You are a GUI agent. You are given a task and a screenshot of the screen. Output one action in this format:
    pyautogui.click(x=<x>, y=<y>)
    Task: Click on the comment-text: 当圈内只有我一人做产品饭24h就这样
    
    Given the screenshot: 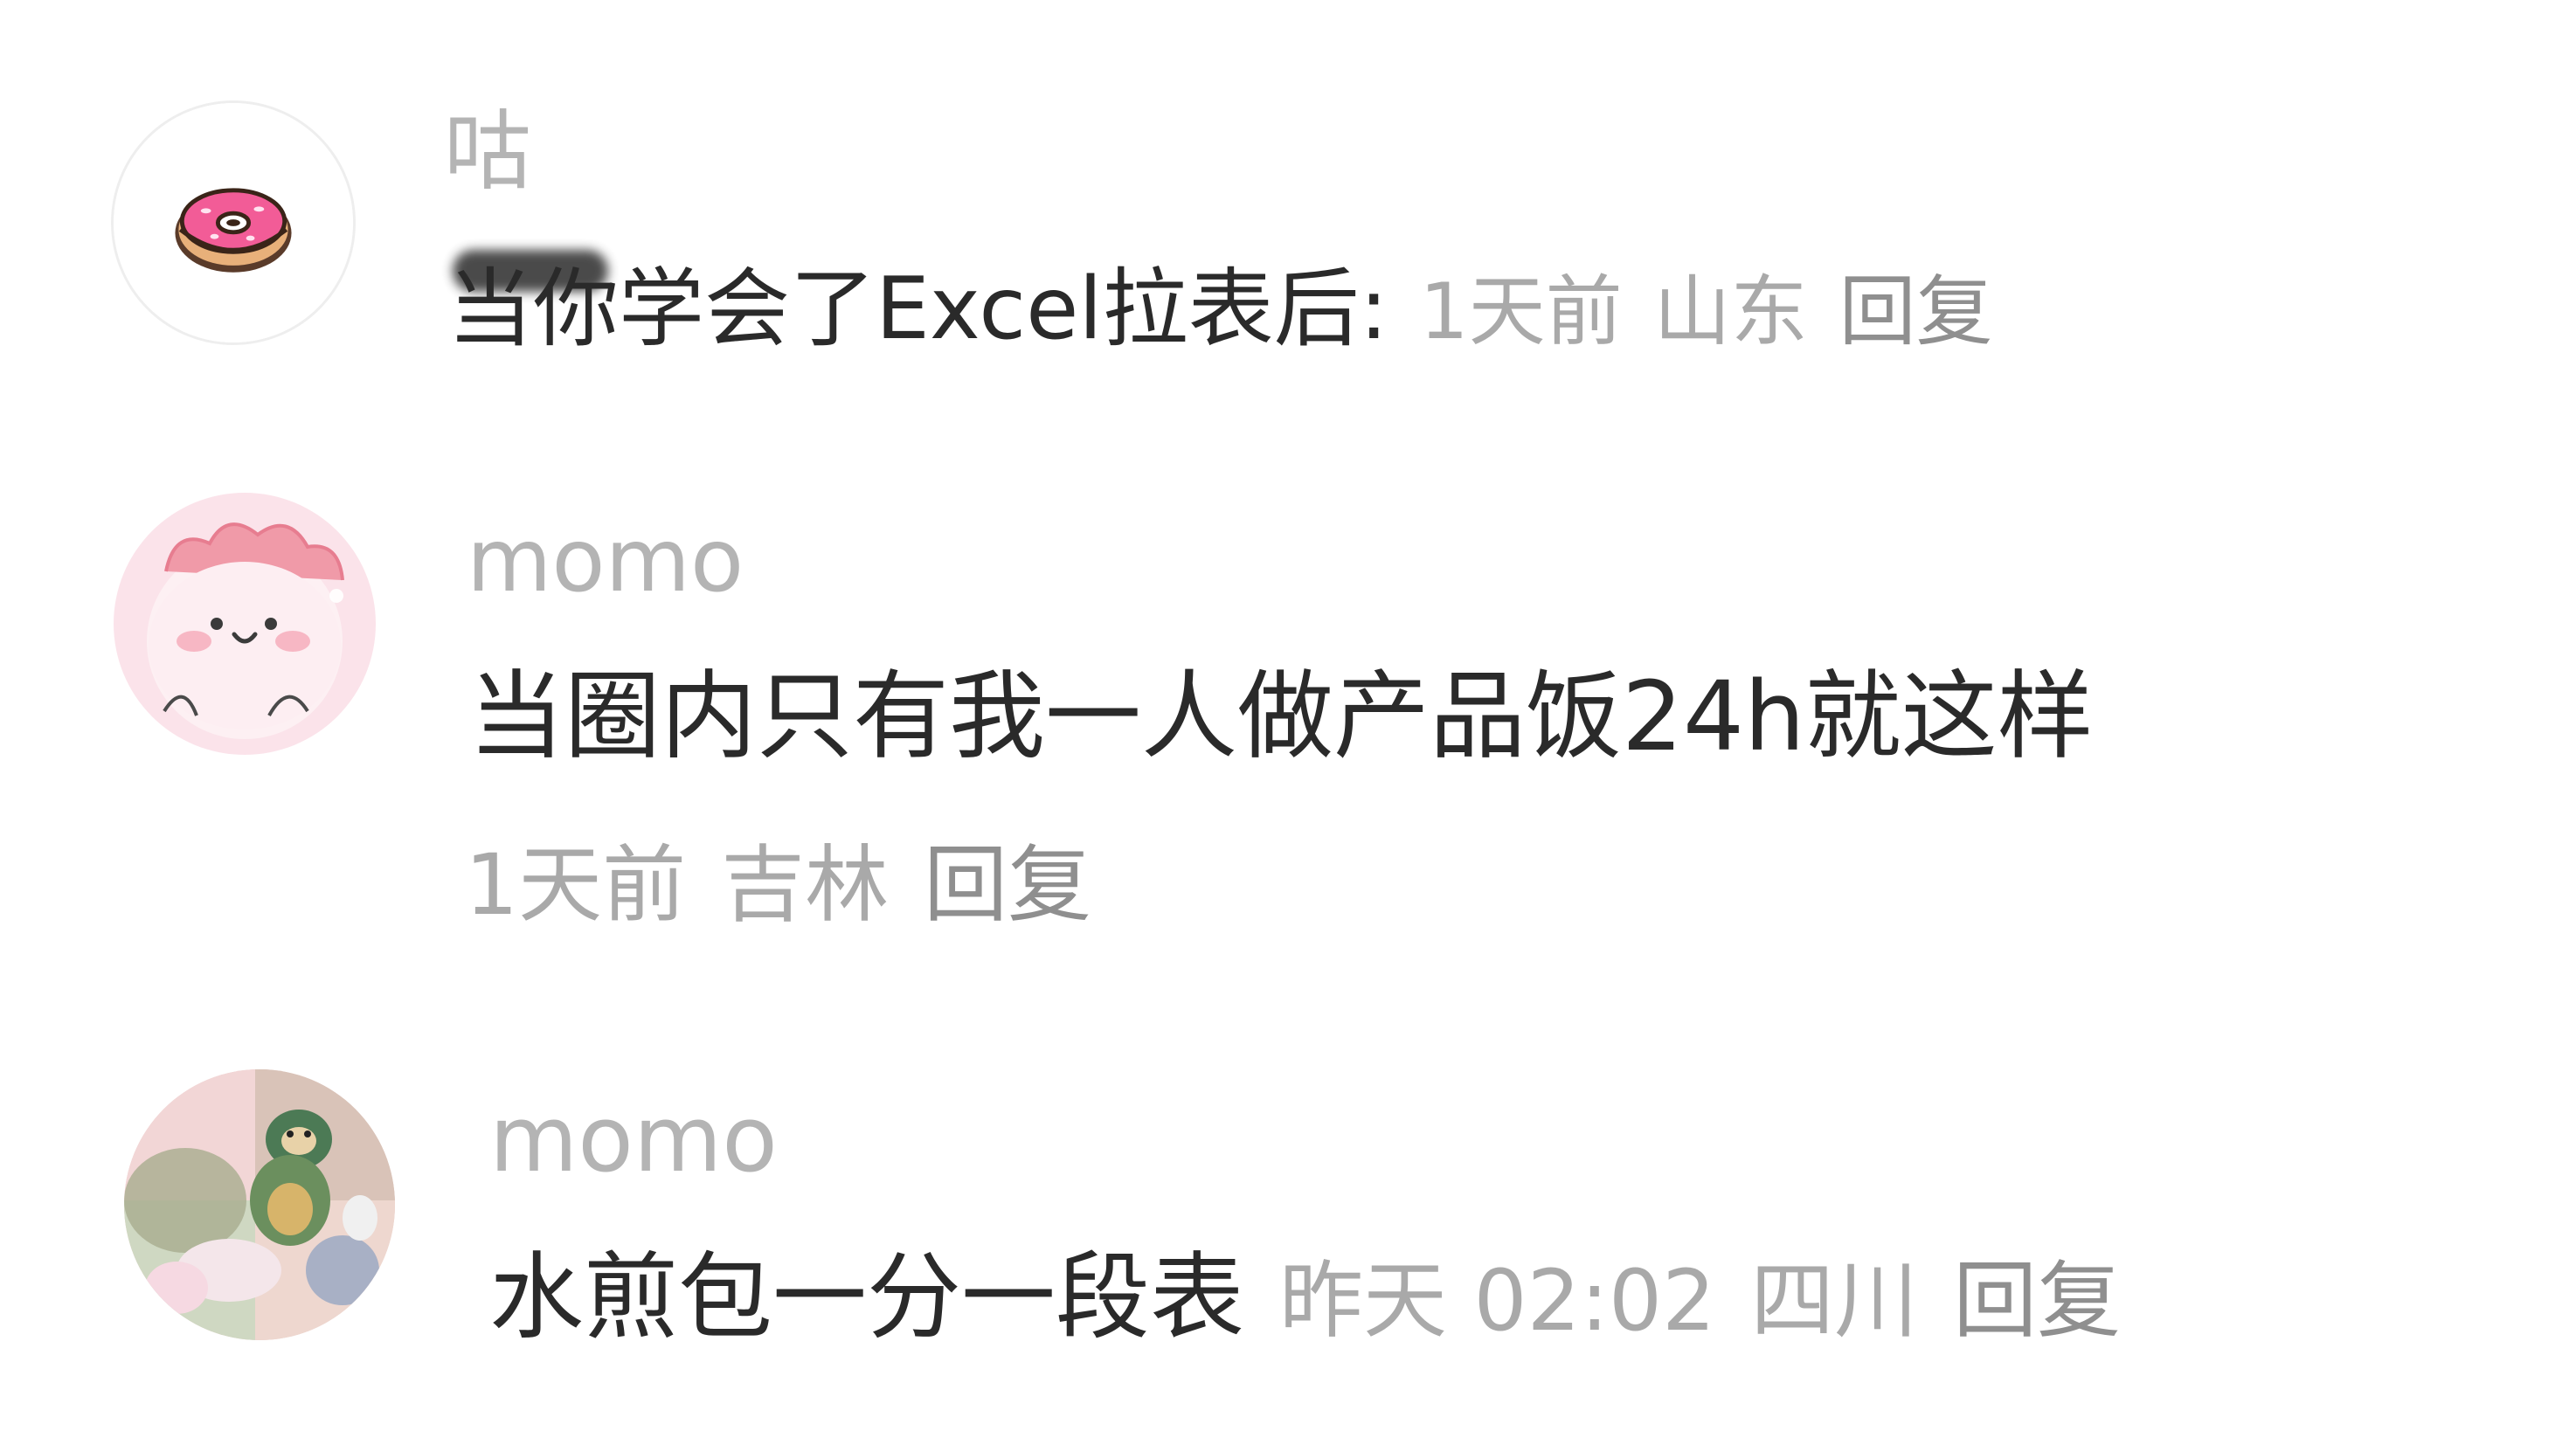 What is the action you would take?
    pyautogui.click(x=1281, y=716)
    